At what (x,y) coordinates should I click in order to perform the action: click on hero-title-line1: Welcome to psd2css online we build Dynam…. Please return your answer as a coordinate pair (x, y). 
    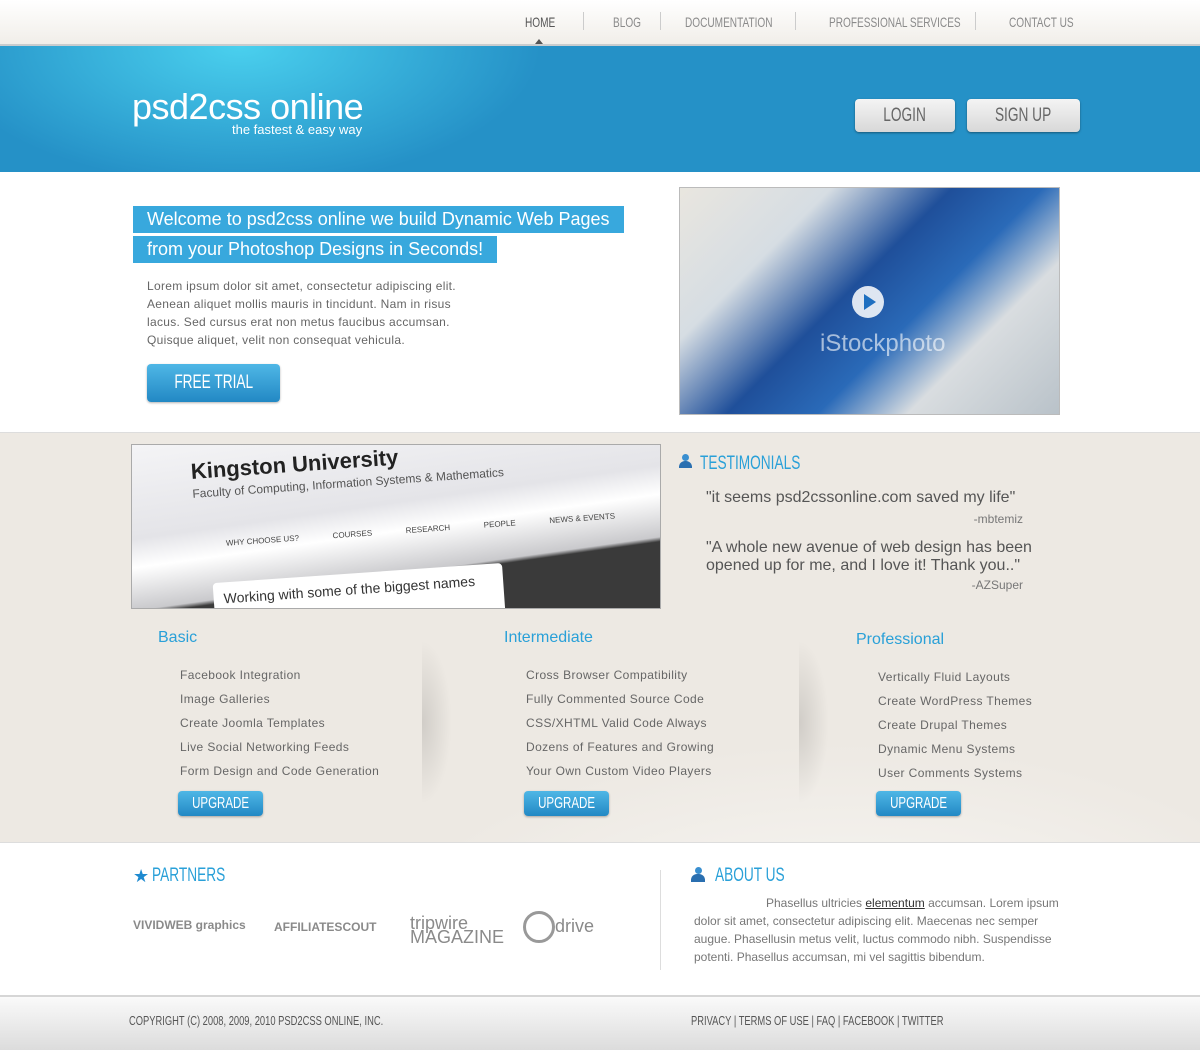
    Looking at the image, I should click on (378, 219).